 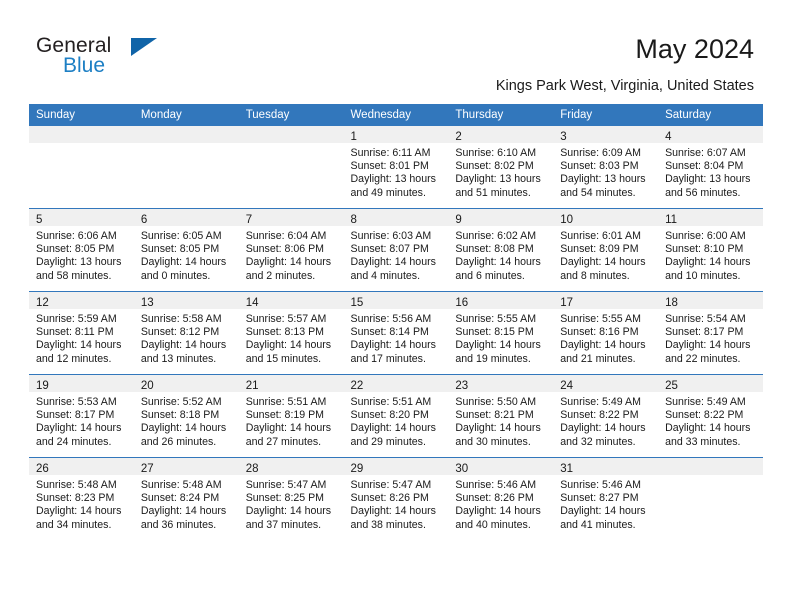 I want to click on sunset-text: Sunset: 8:02 PM, so click(x=494, y=166).